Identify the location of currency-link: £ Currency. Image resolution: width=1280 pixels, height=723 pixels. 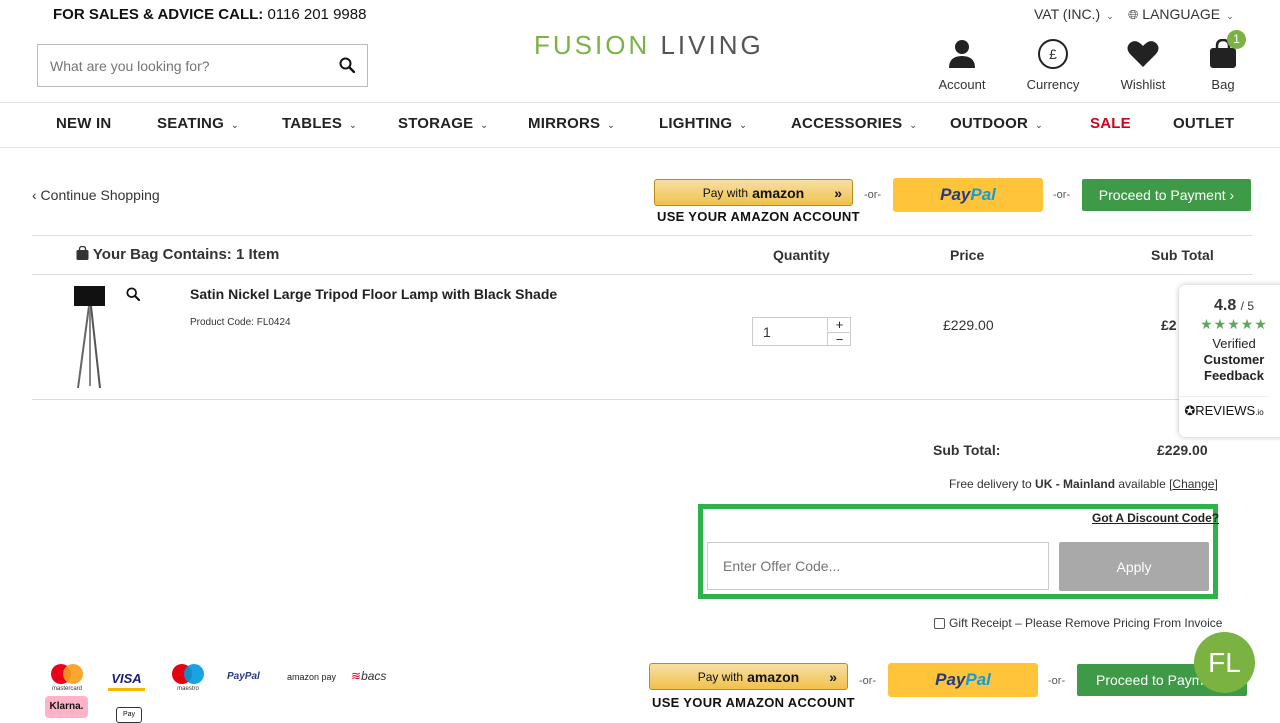
(1053, 64).